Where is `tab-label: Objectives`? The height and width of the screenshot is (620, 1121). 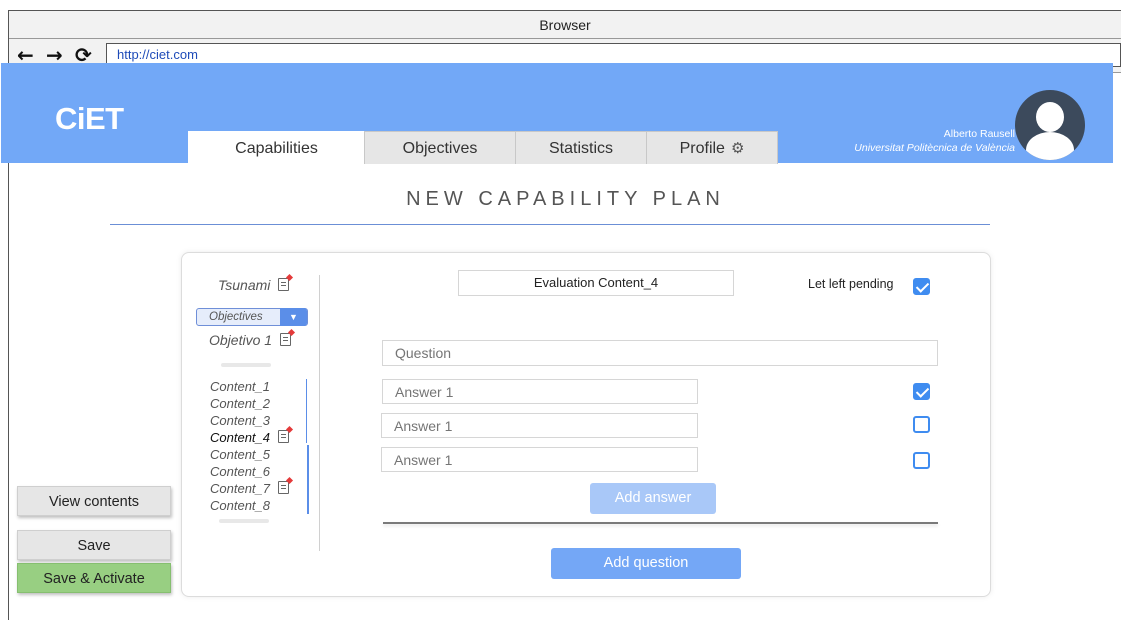 tab-label: Objectives is located at coordinates (440, 148).